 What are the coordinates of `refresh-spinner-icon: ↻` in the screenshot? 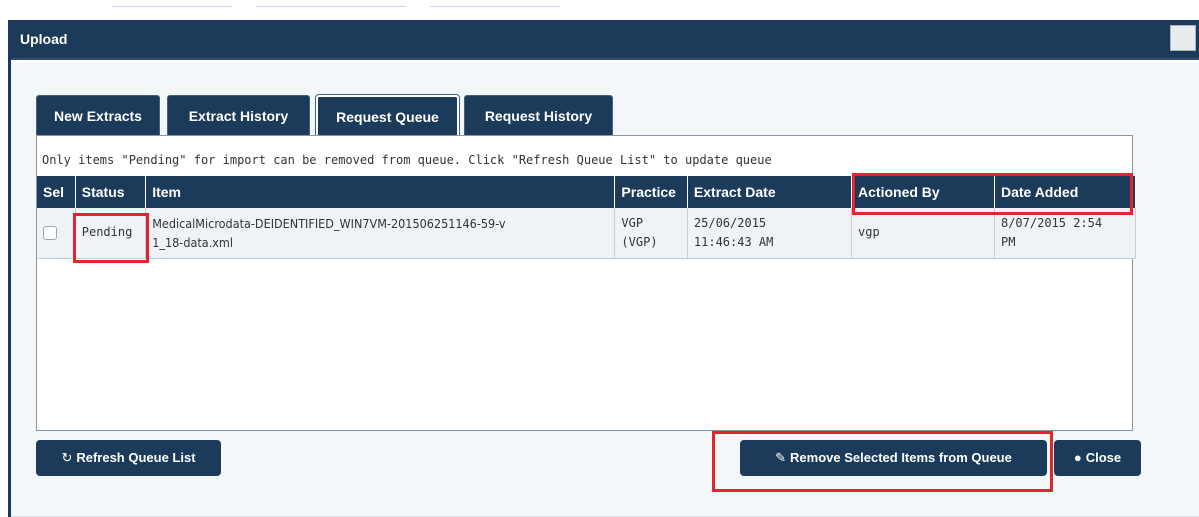 It's located at (67, 457).